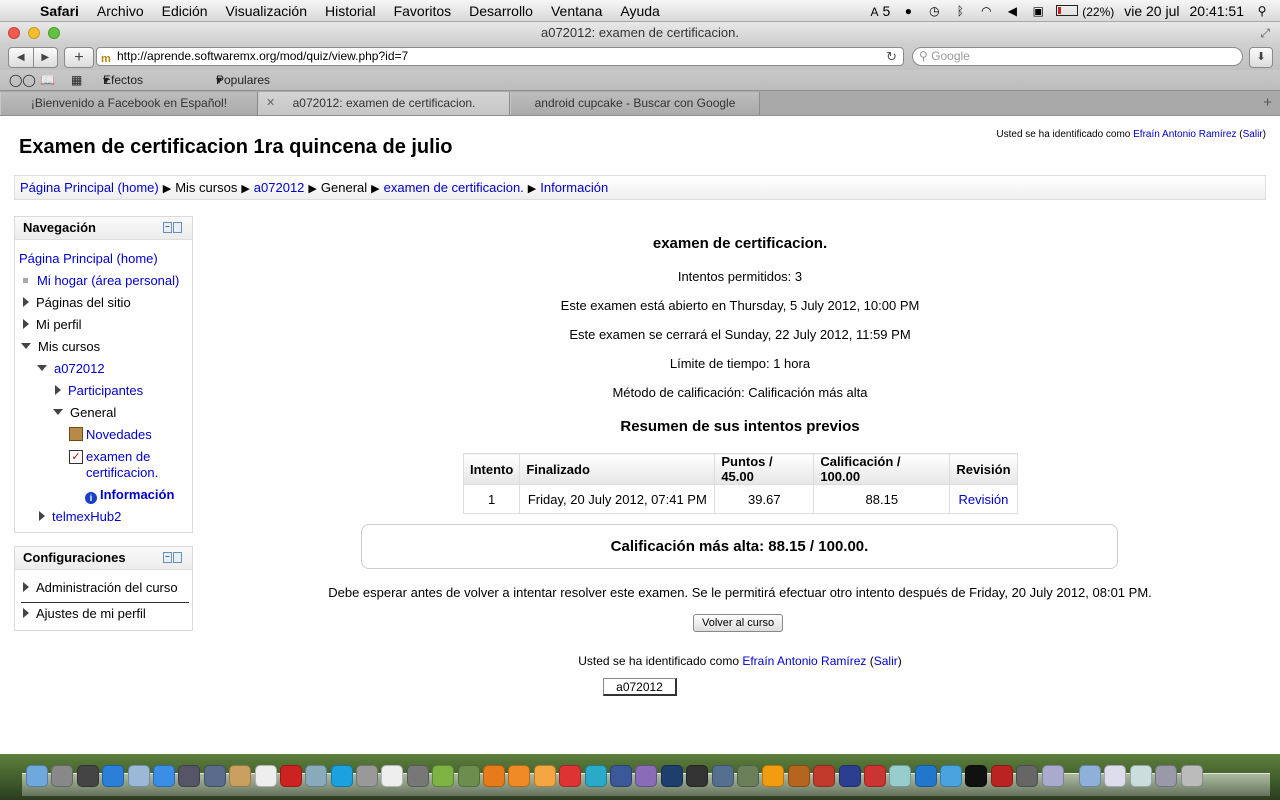  Describe the element at coordinates (1038, 11) in the screenshot. I see `keyboard-icon: ▣` at that location.